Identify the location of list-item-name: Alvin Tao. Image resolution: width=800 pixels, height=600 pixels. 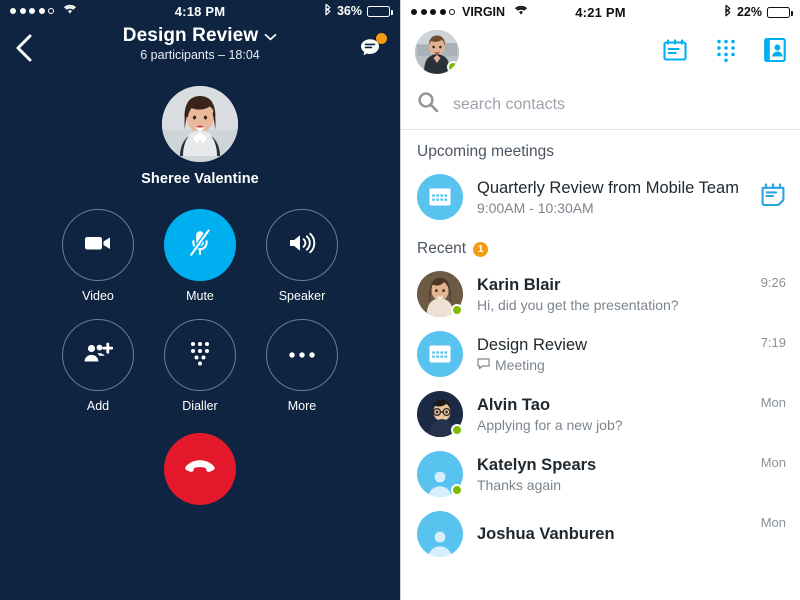
(514, 404).